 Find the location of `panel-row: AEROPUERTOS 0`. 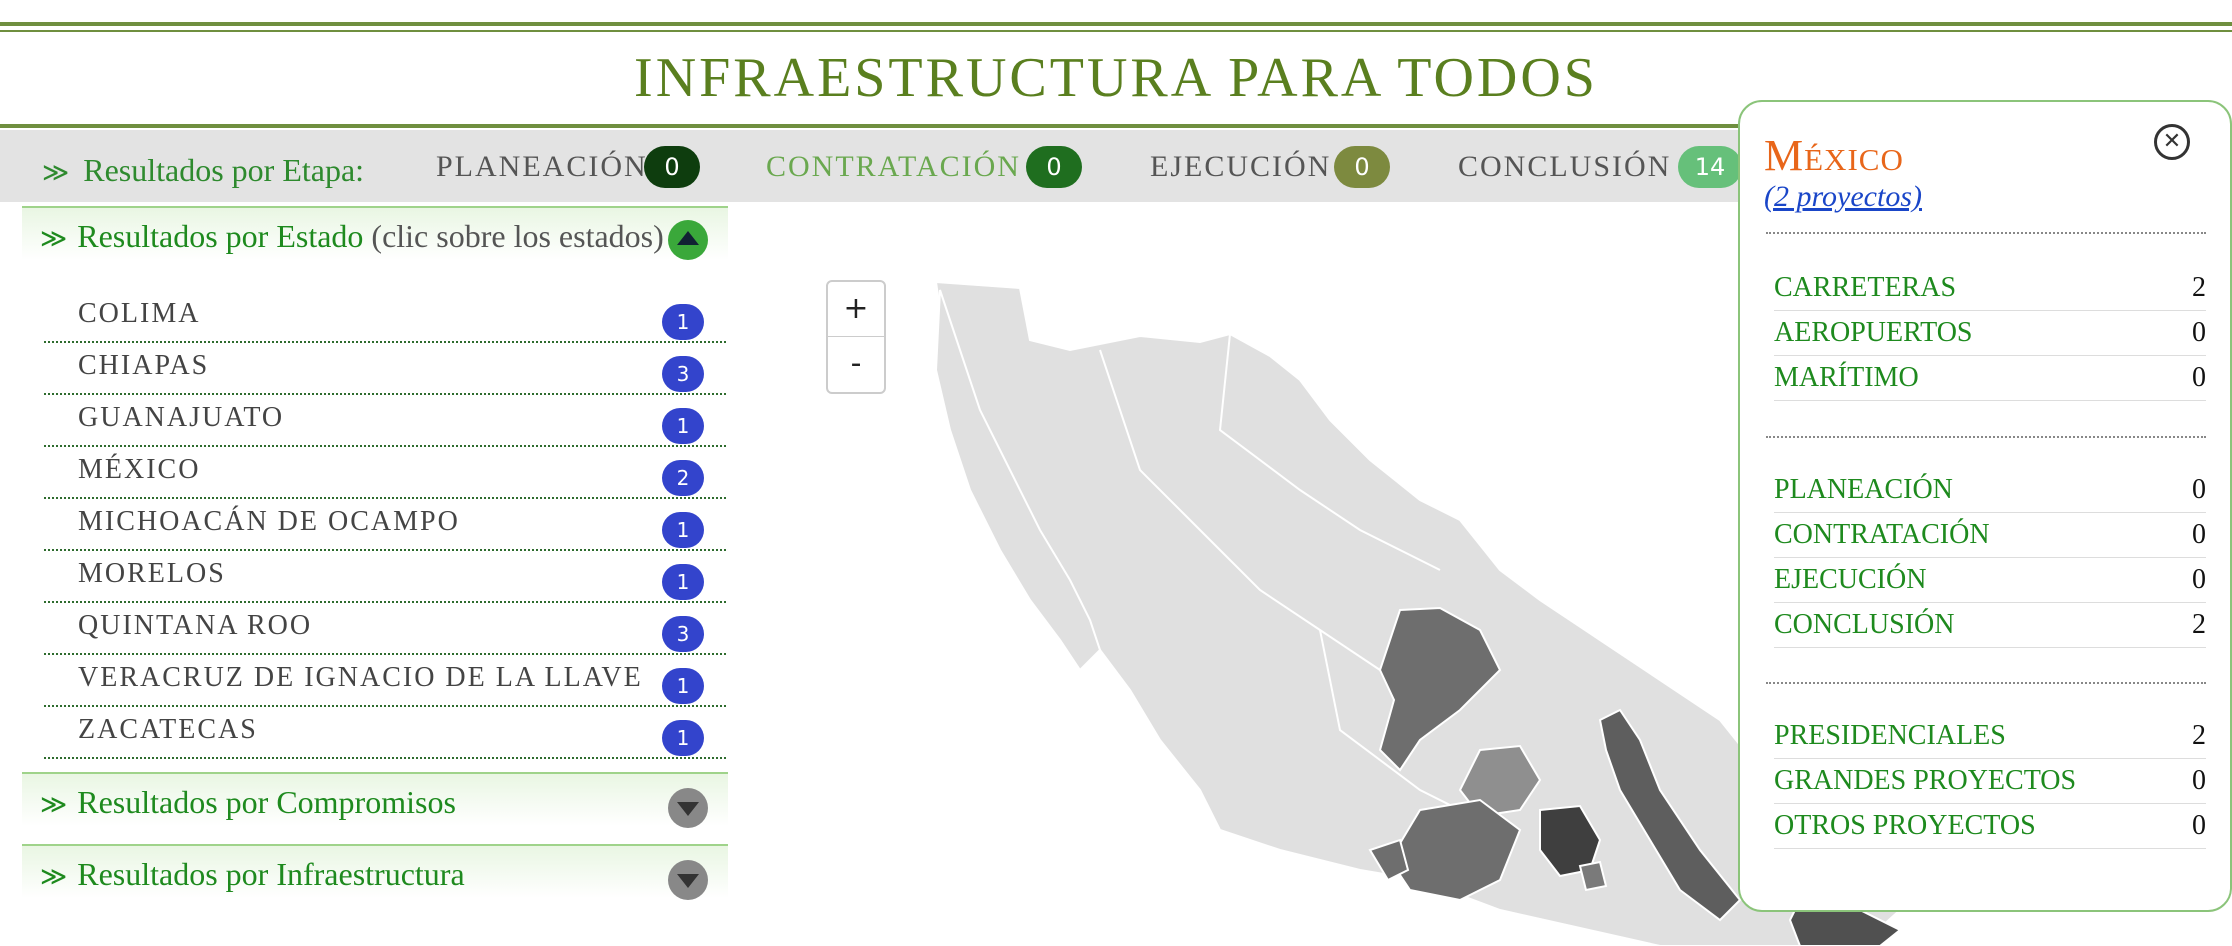

panel-row: AEROPUERTOS 0 is located at coordinates (1990, 333).